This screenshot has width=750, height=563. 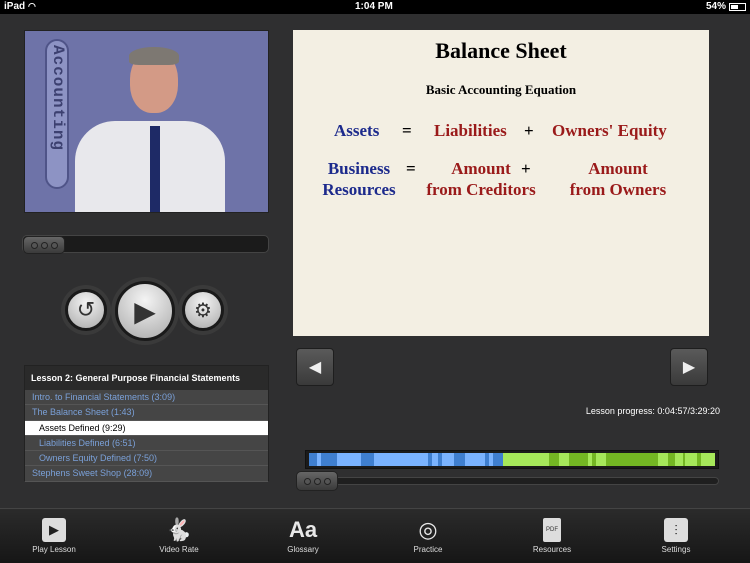 What do you see at coordinates (512, 481) in the screenshot?
I see `lesson-progress-track` at bounding box center [512, 481].